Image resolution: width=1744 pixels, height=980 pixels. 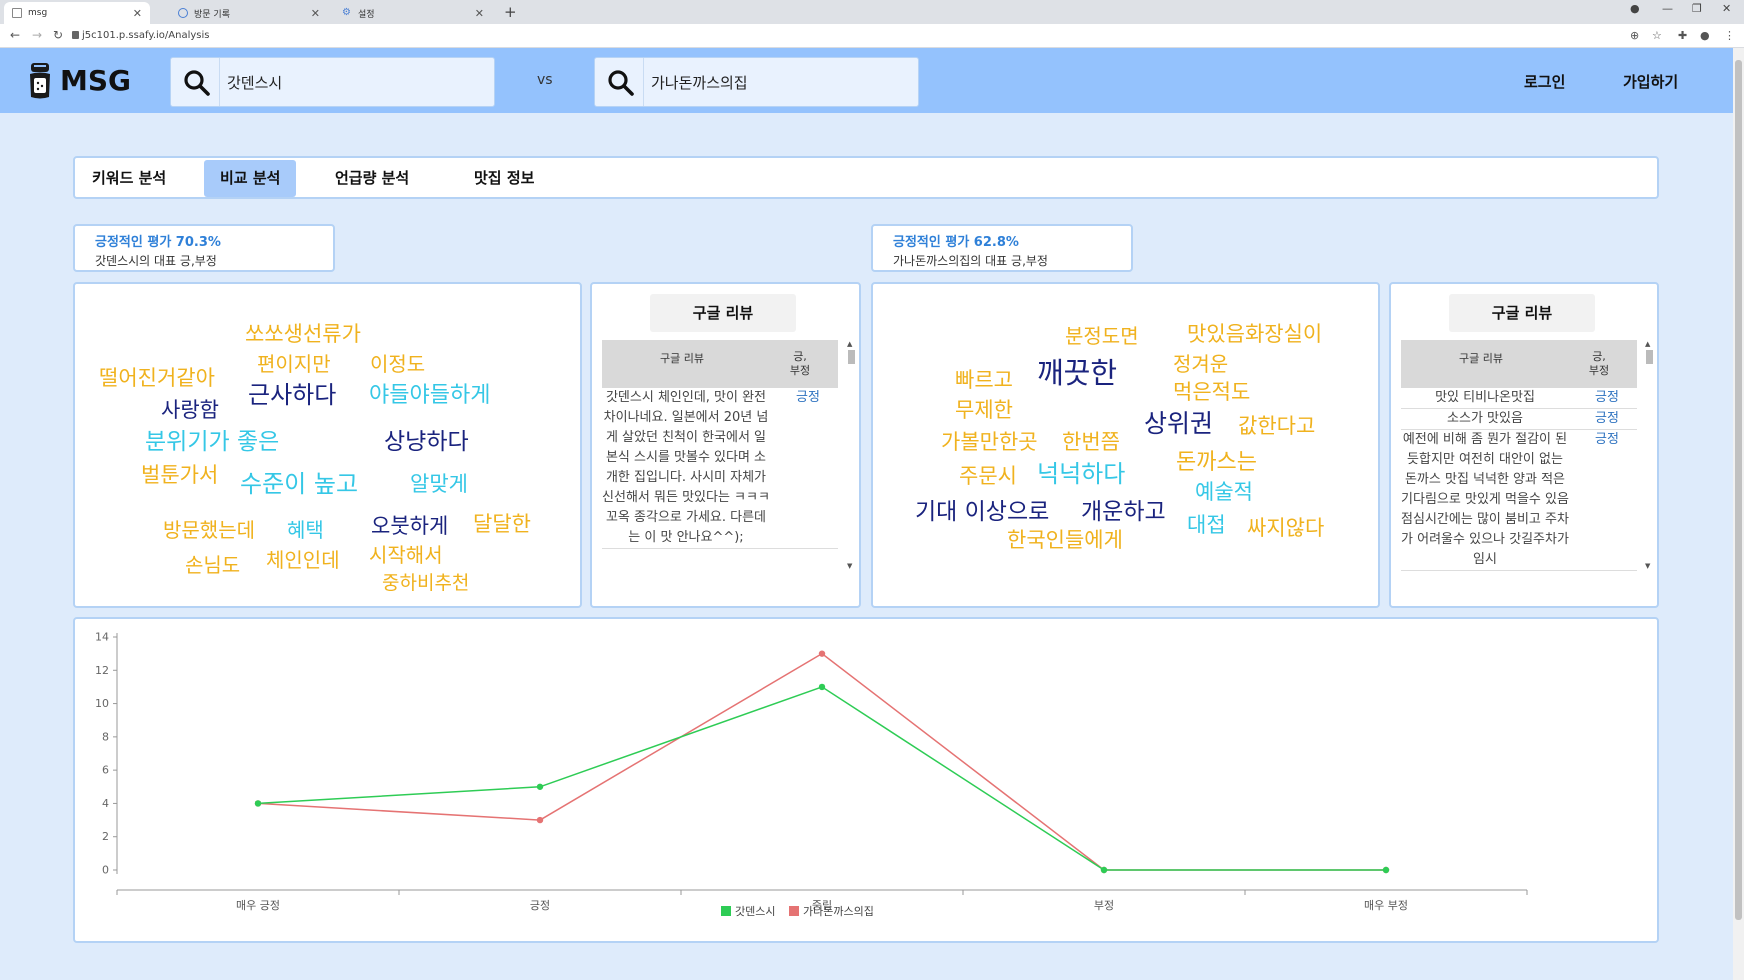 I want to click on cloud-word: 정겨운, so click(x=1201, y=364).